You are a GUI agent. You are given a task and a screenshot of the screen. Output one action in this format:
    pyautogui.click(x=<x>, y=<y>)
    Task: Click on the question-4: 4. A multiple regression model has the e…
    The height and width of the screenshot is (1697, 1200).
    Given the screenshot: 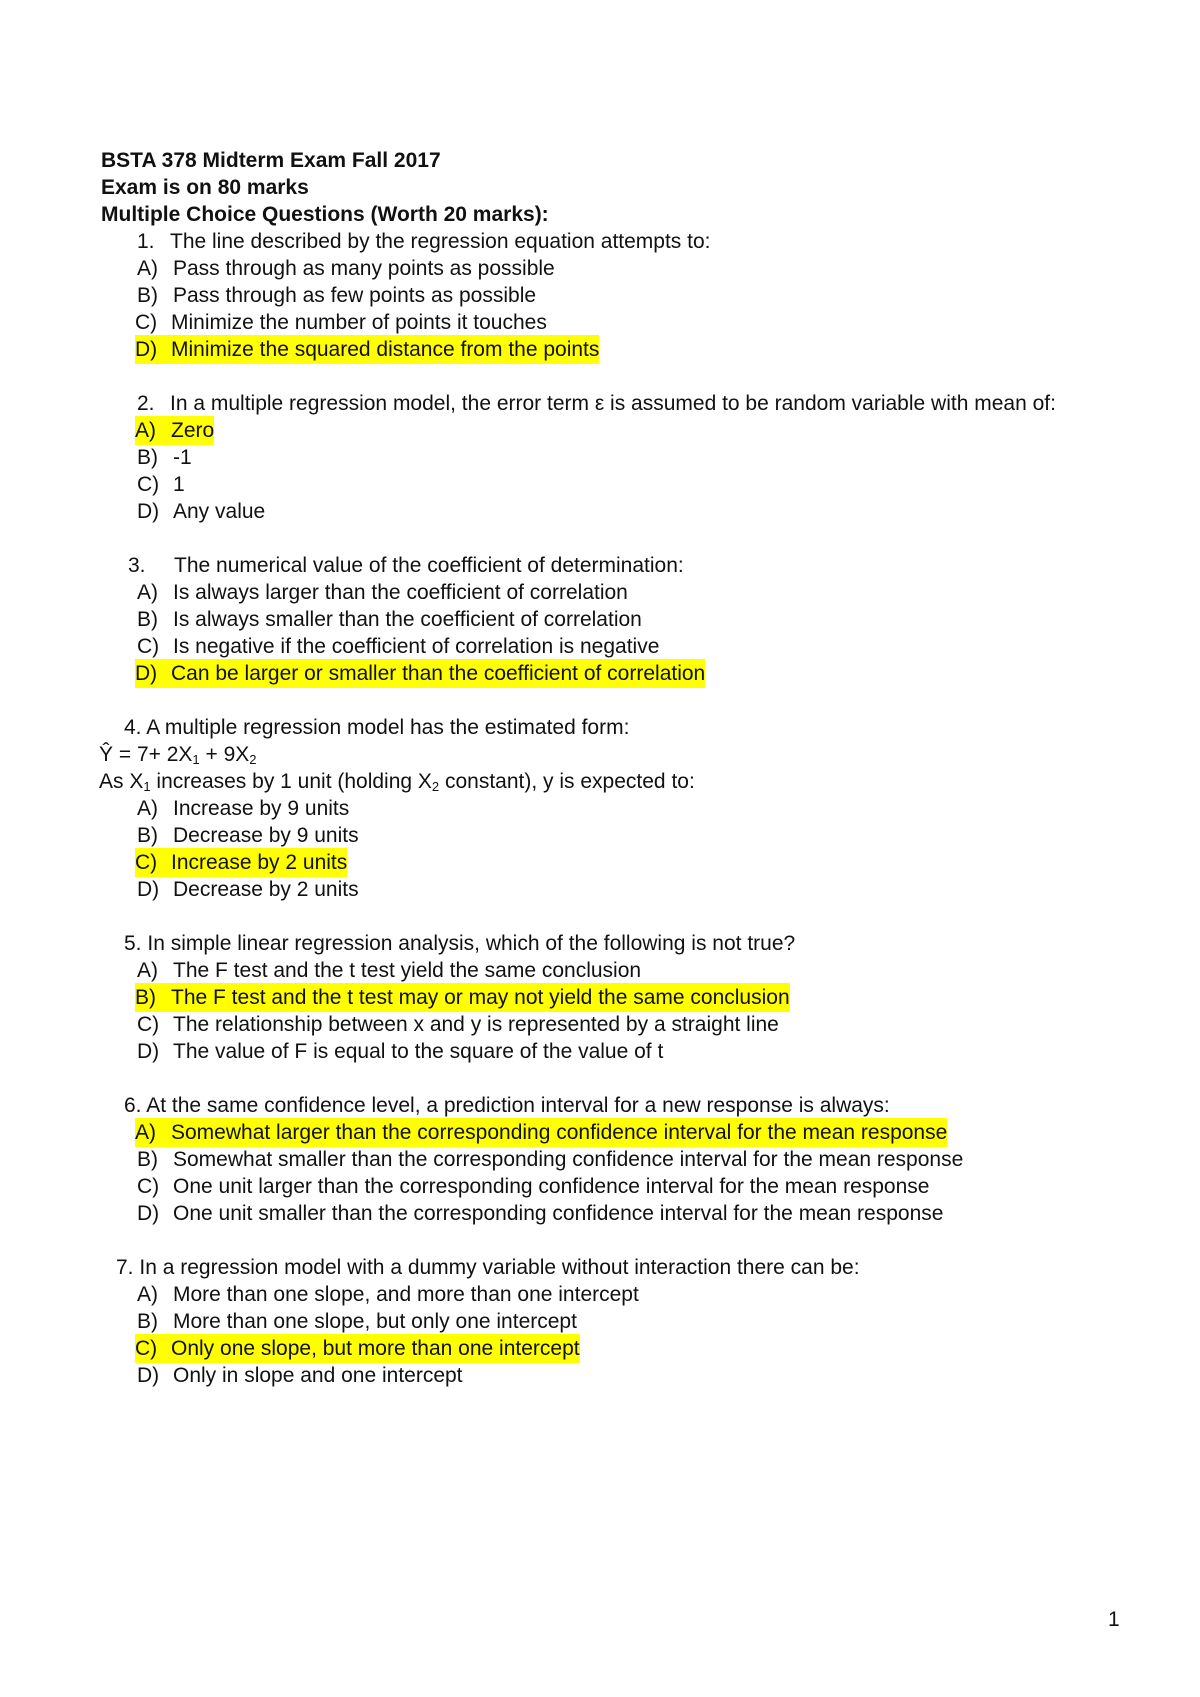 What is the action you would take?
    pyautogui.click(x=376, y=727)
    